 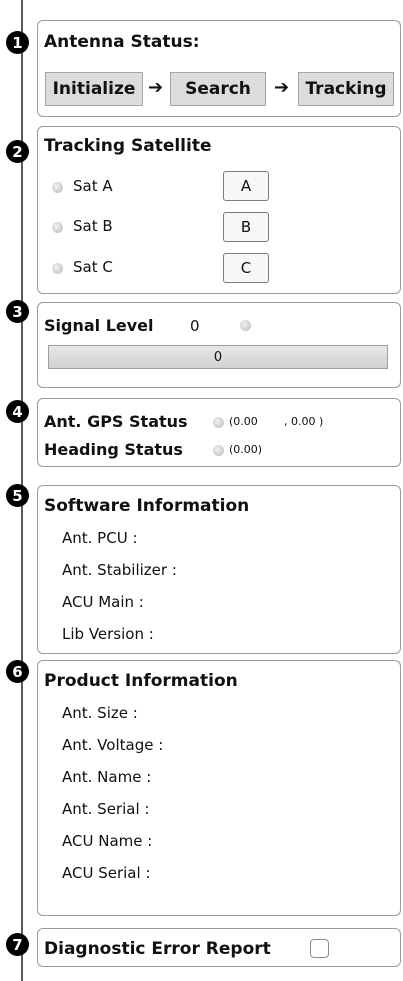 I want to click on gps-status-icon, so click(x=218, y=422).